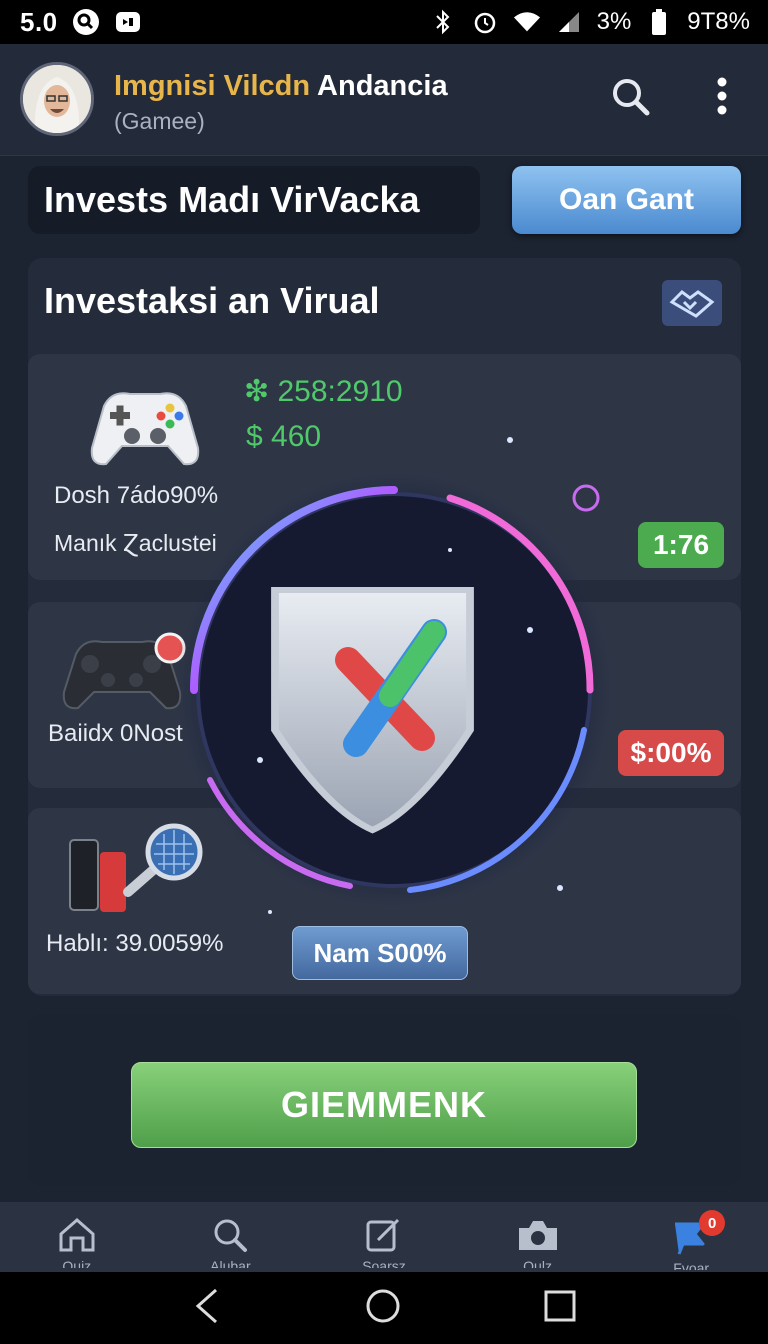 The image size is (768, 1344). What do you see at coordinates (212, 300) in the screenshot?
I see `panel-title: Investaksi an Virual` at bounding box center [212, 300].